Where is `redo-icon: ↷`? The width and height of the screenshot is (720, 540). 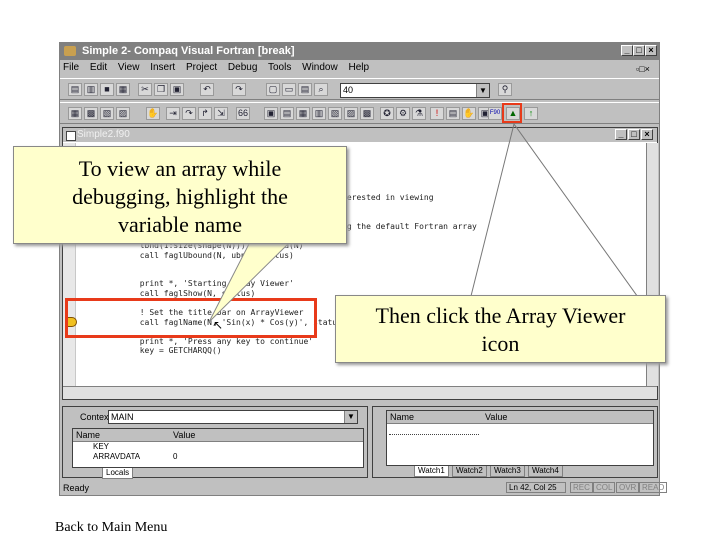 redo-icon: ↷ is located at coordinates (239, 89).